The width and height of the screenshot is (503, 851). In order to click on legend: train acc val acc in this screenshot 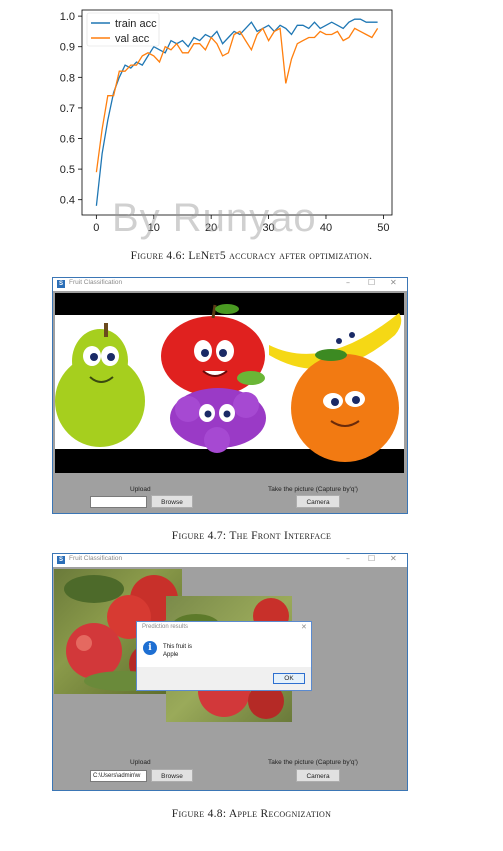, I will do `click(123, 29)`.